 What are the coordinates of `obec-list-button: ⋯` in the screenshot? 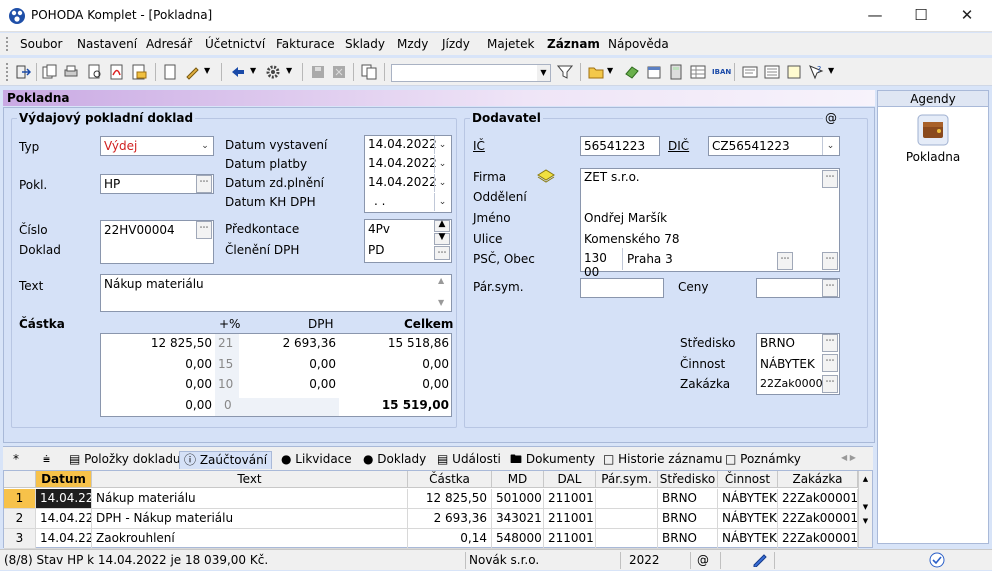 It's located at (830, 261).